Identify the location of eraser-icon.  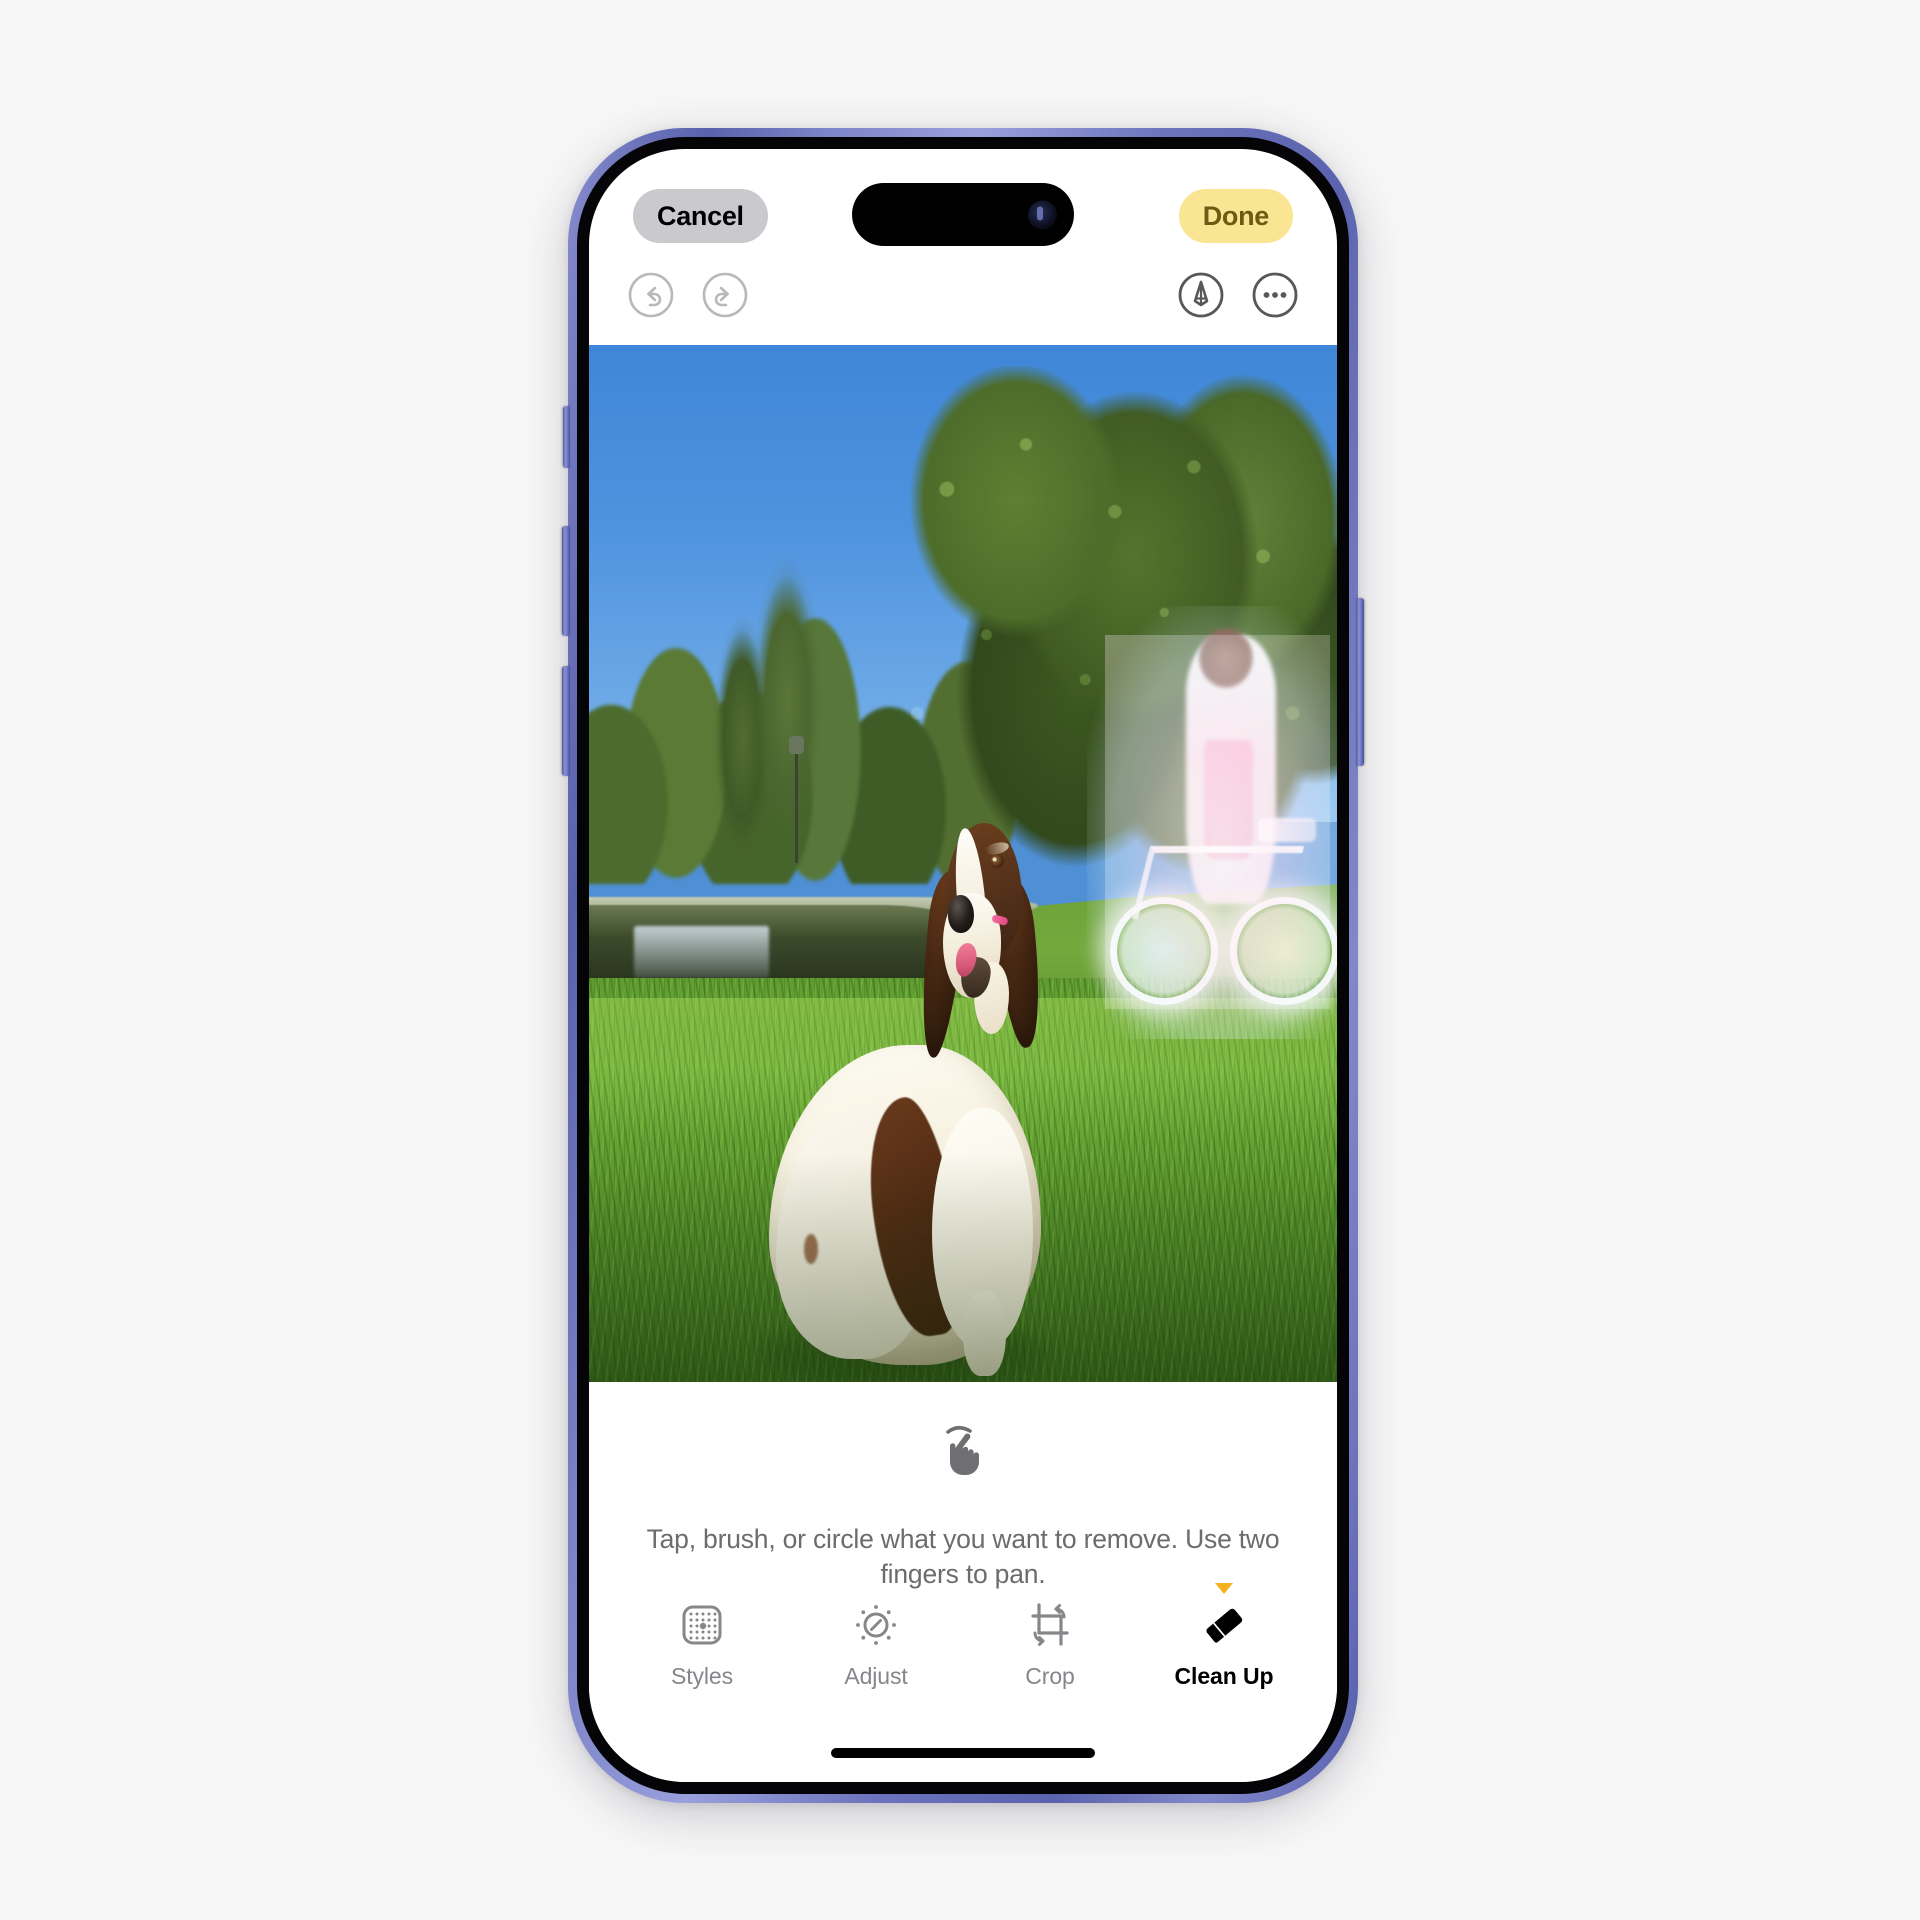
(1224, 1625).